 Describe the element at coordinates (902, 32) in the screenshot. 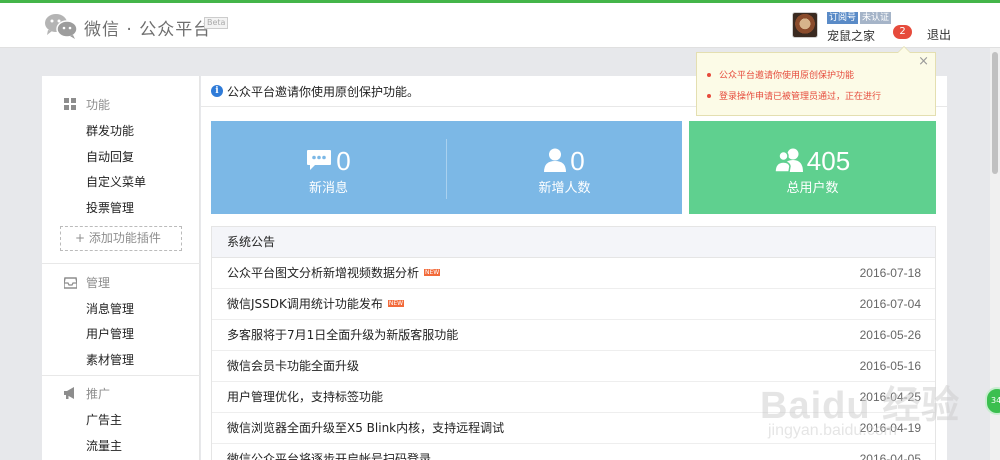

I see `notification-badge: 2` at that location.